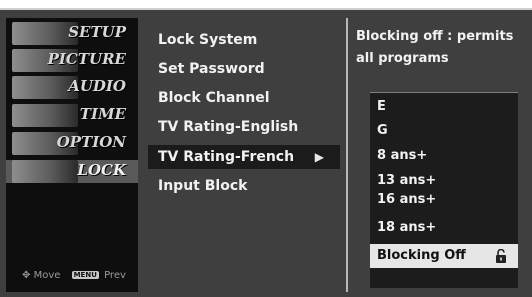 The image size is (532, 297). I want to click on rating-option-8-ans: 8 ans+, so click(444, 155).